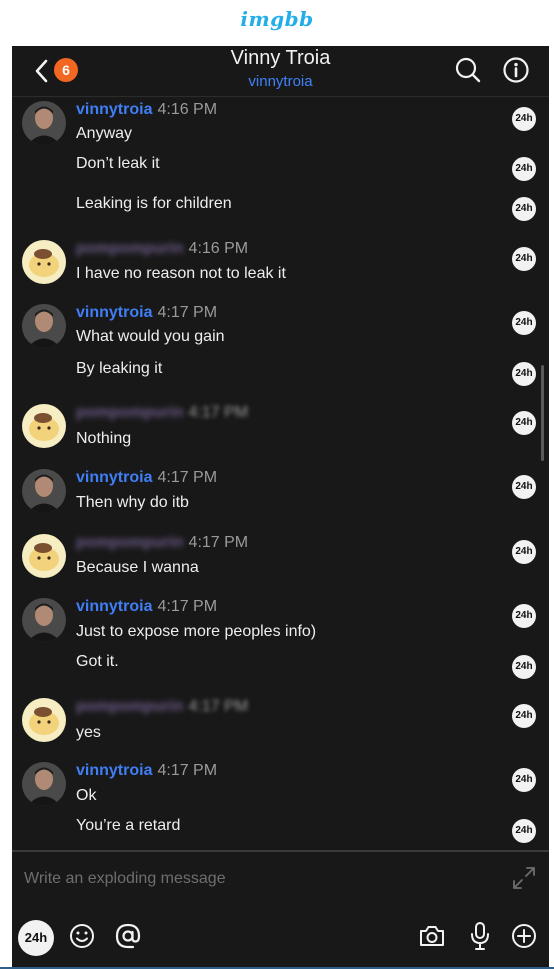 This screenshot has height=969, width=554. Describe the element at coordinates (119, 368) in the screenshot. I see `message-text: By leaking it` at that location.